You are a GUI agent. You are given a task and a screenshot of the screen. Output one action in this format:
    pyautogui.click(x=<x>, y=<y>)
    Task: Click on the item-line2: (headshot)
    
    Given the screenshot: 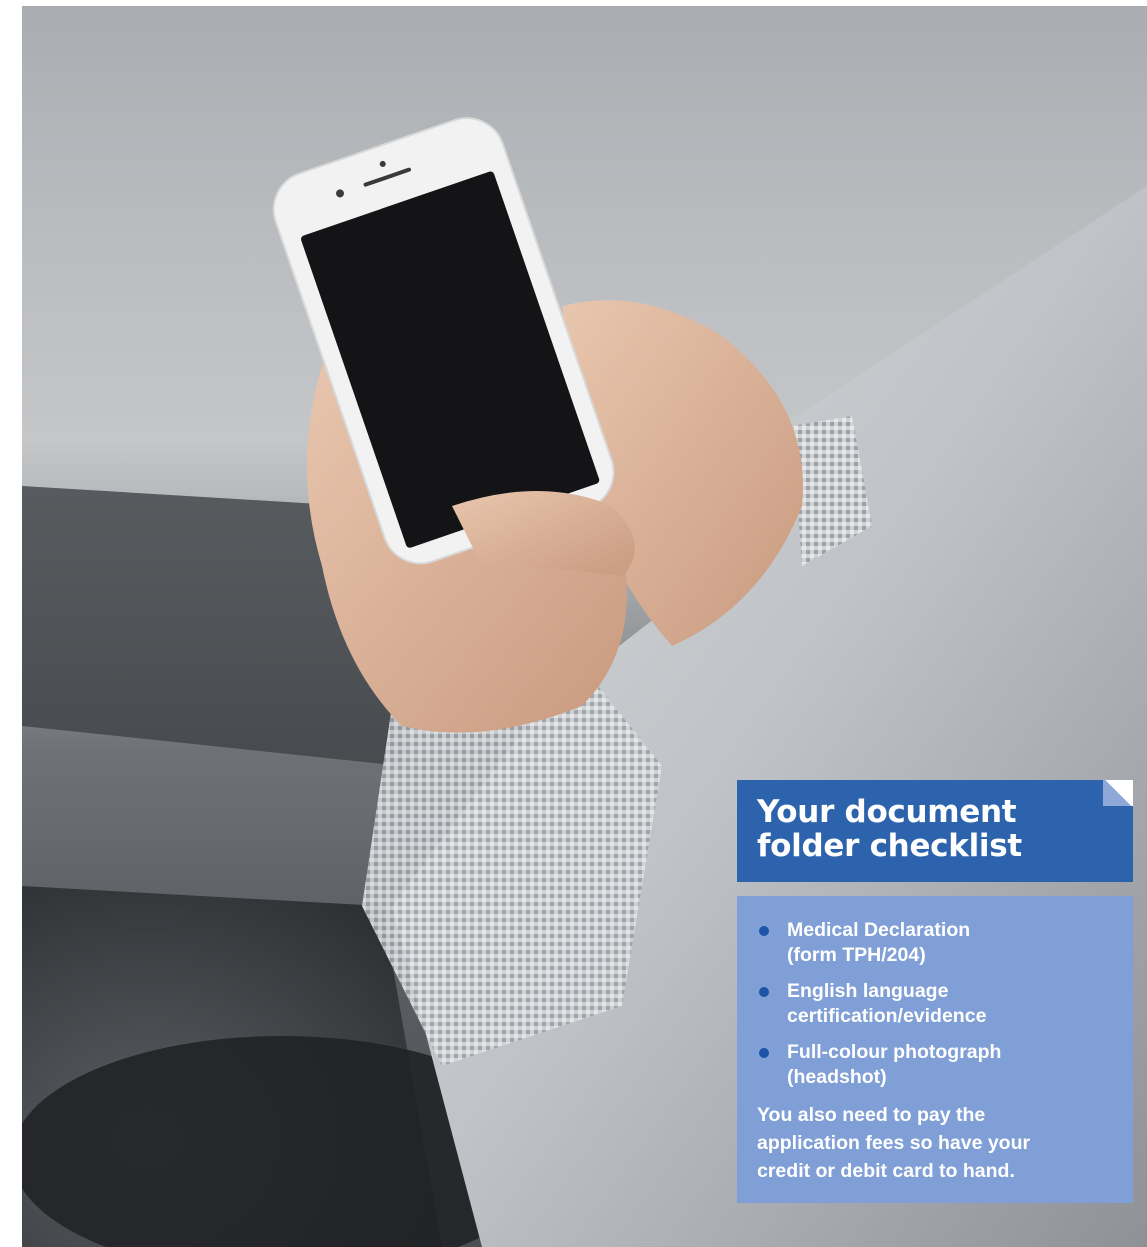 What is the action you would take?
    pyautogui.click(x=837, y=1077)
    